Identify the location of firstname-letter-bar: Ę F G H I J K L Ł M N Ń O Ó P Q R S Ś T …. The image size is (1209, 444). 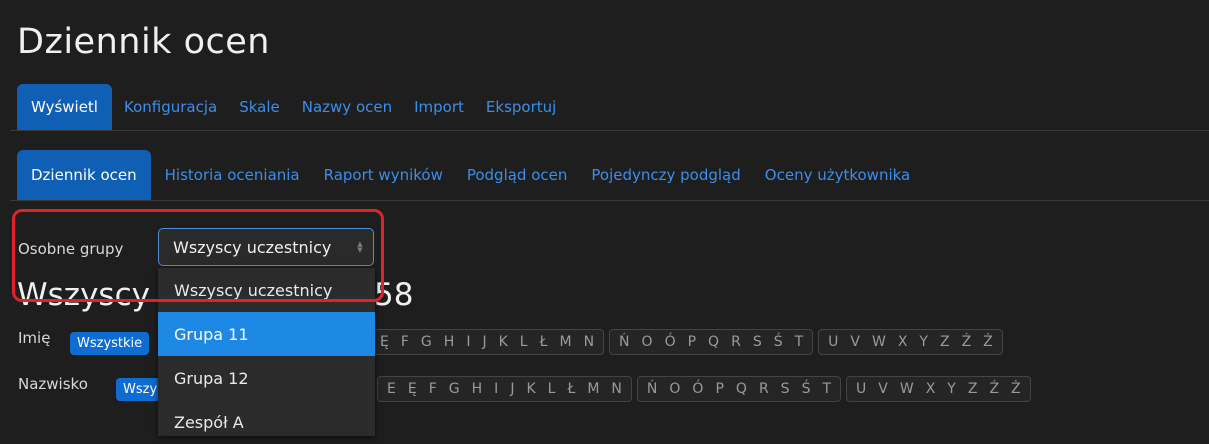
(689, 342).